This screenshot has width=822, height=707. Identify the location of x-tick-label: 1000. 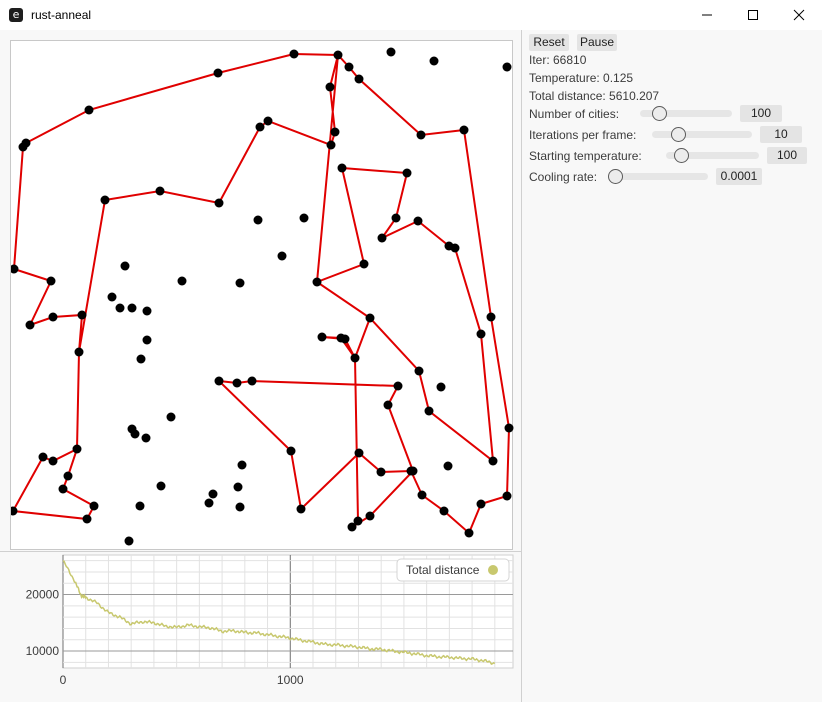
(290, 680).